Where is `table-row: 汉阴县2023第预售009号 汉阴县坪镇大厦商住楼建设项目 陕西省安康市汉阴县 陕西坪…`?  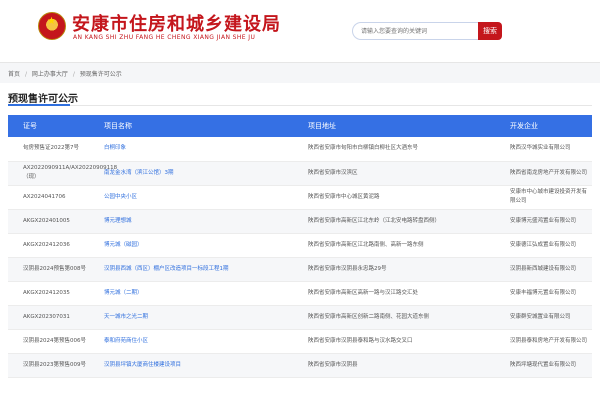 table-row: 汉阴县2023第预售009号 汉阴县坪镇大厦商住楼建设项目 陕西省安康市汉阴县 陕西坪… is located at coordinates (300, 365).